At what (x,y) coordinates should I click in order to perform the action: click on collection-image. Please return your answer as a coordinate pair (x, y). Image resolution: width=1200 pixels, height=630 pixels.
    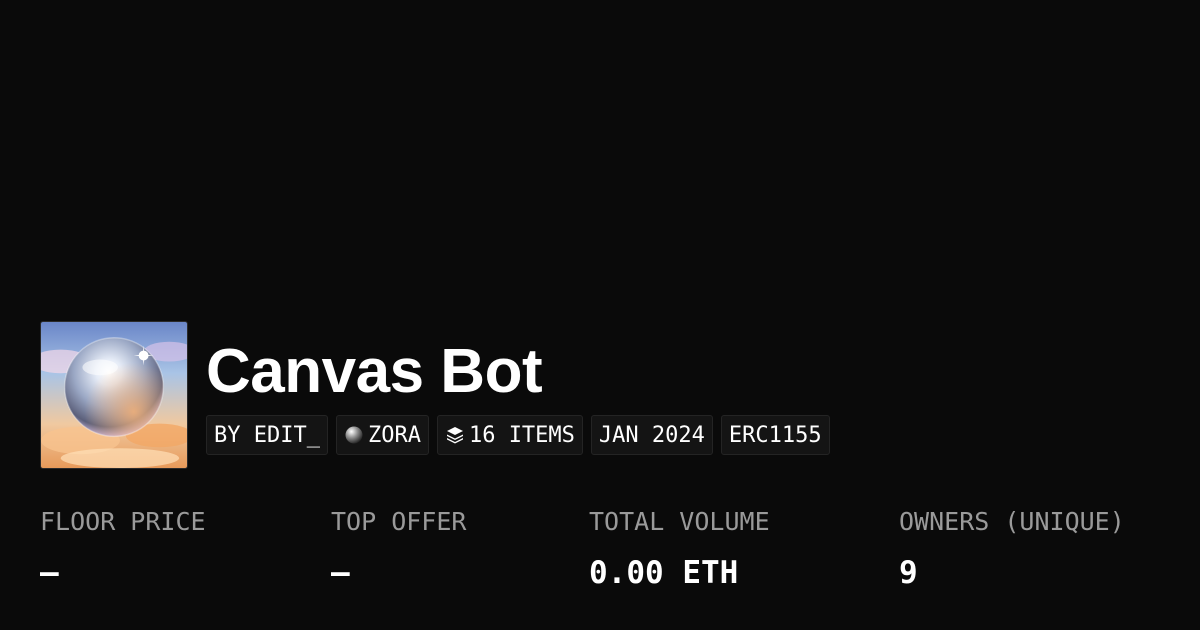
    Looking at the image, I should click on (114, 395).